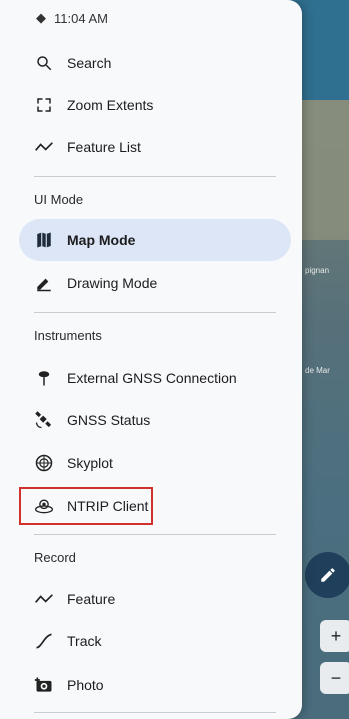  I want to click on map-label-demar: de Mar, so click(317, 370).